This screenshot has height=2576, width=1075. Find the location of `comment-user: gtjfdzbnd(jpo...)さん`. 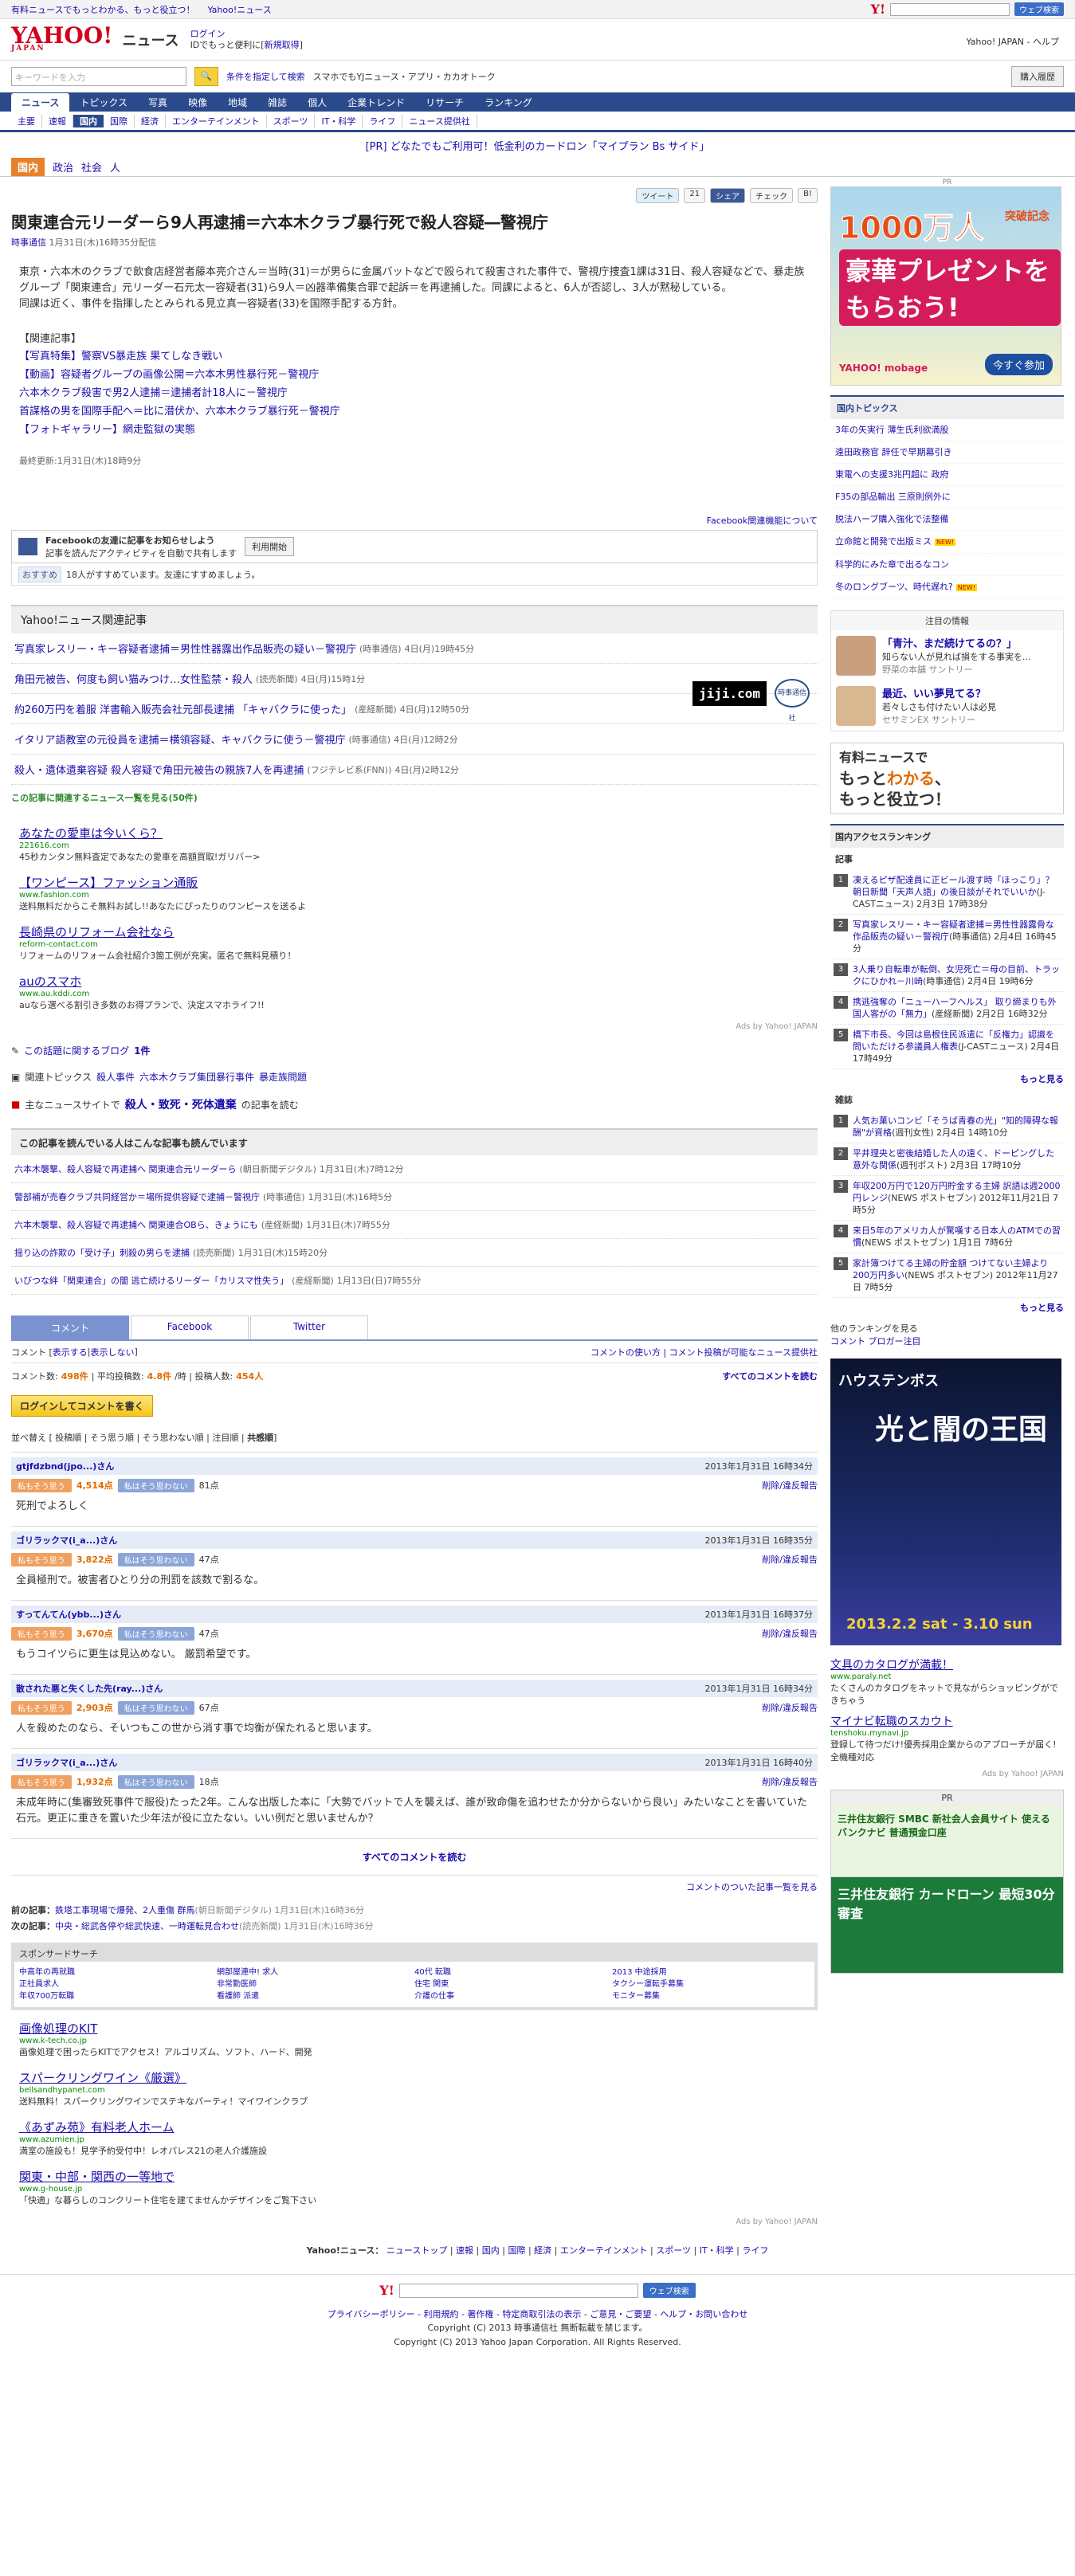

comment-user: gtjfdzbnd(jpo...)さん is located at coordinates (65, 1466).